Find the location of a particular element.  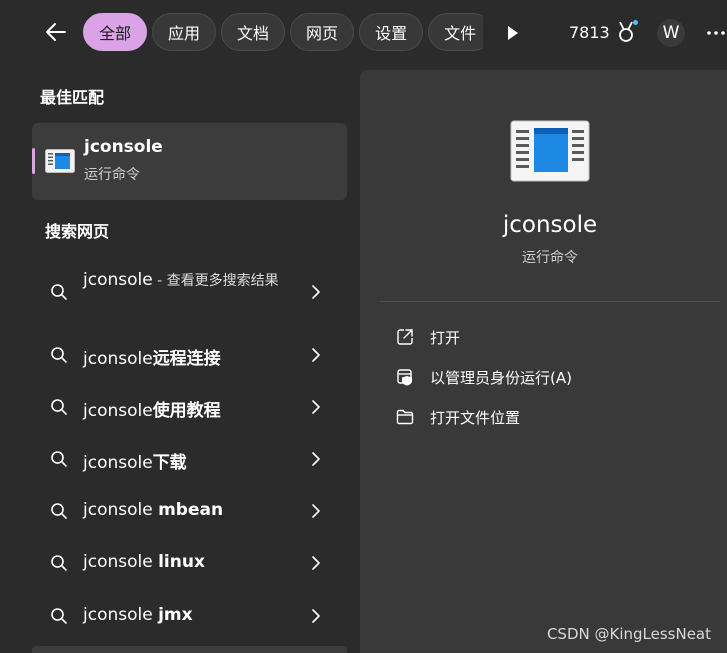

tab-settings: 设置 is located at coordinates (391, 32).